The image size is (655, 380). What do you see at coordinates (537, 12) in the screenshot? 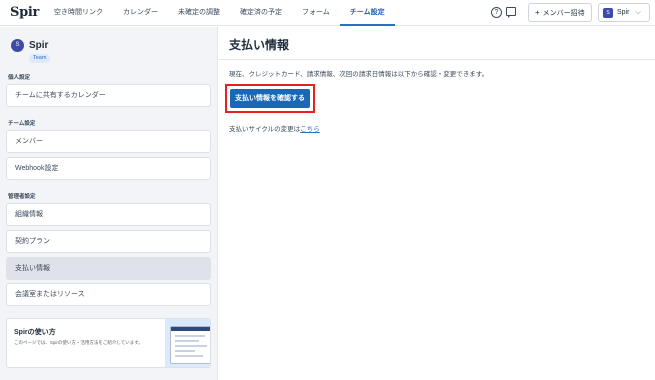
I see `add-user-icon: +` at bounding box center [537, 12].